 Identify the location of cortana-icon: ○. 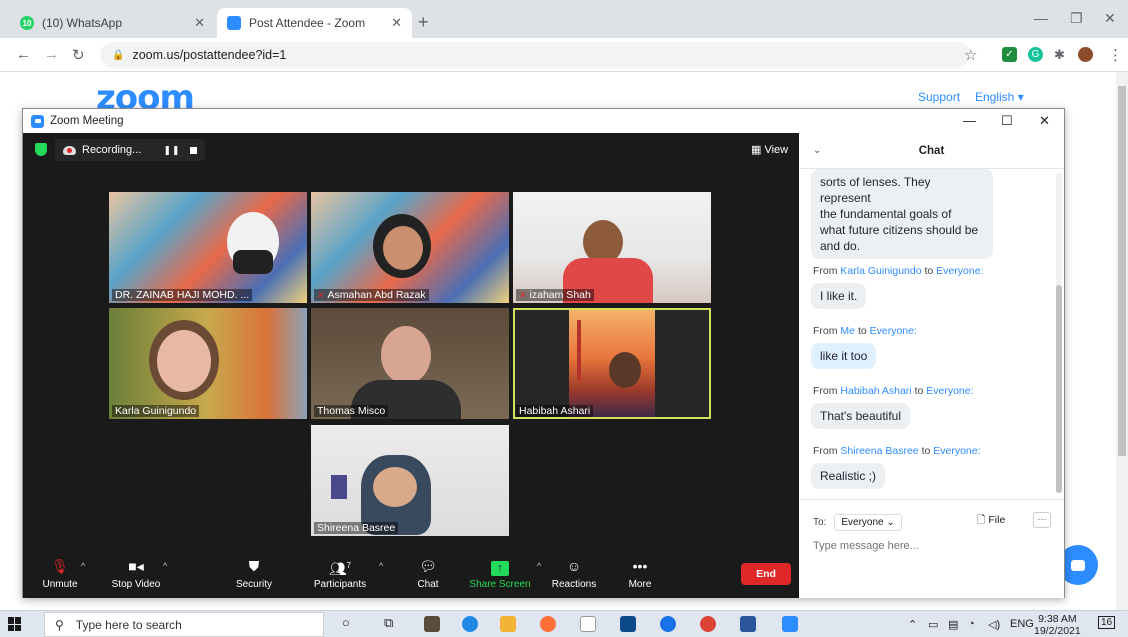
(346, 622).